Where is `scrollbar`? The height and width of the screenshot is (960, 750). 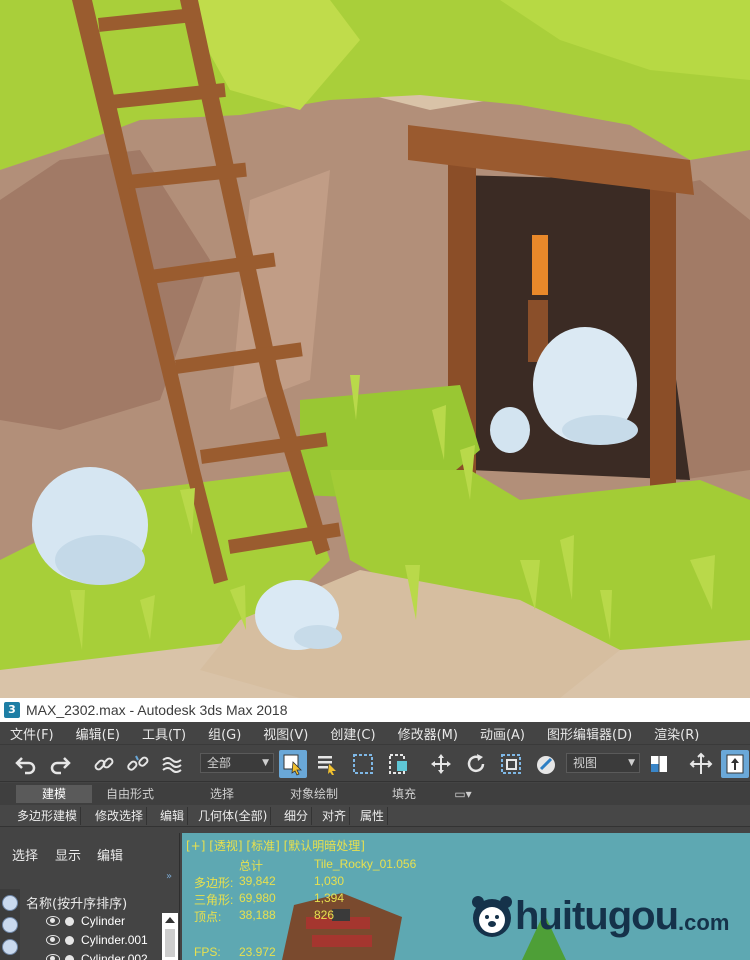 scrollbar is located at coordinates (170, 936).